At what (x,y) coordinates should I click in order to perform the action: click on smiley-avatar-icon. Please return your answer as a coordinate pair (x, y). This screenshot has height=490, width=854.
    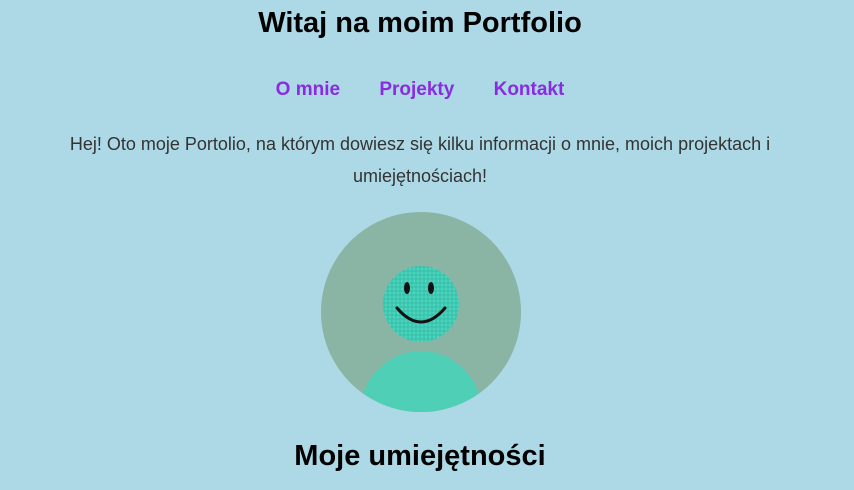
    Looking at the image, I should click on (421, 312).